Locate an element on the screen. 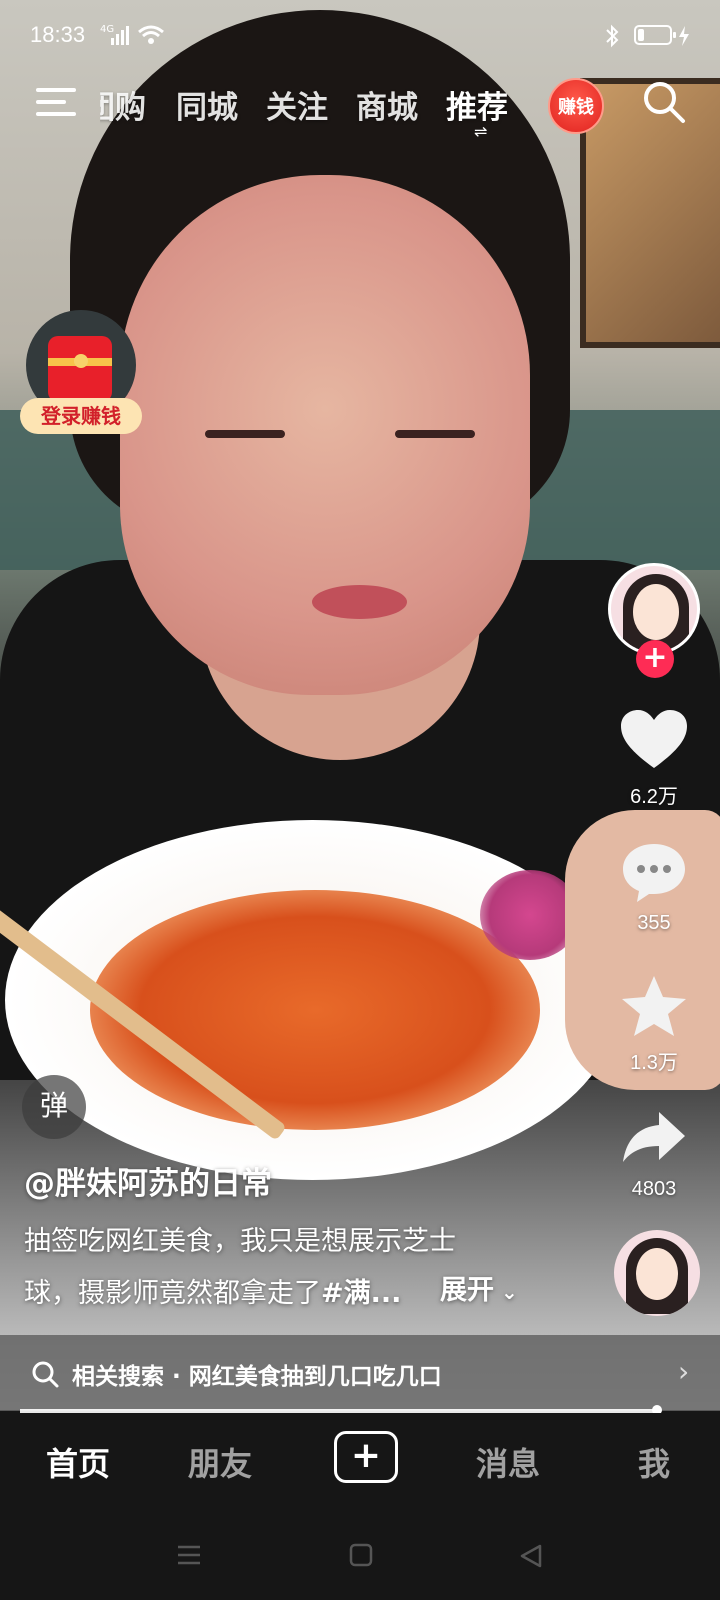 The height and width of the screenshot is (1600, 720). earn-money-badge: 赚钱 is located at coordinates (576, 106).